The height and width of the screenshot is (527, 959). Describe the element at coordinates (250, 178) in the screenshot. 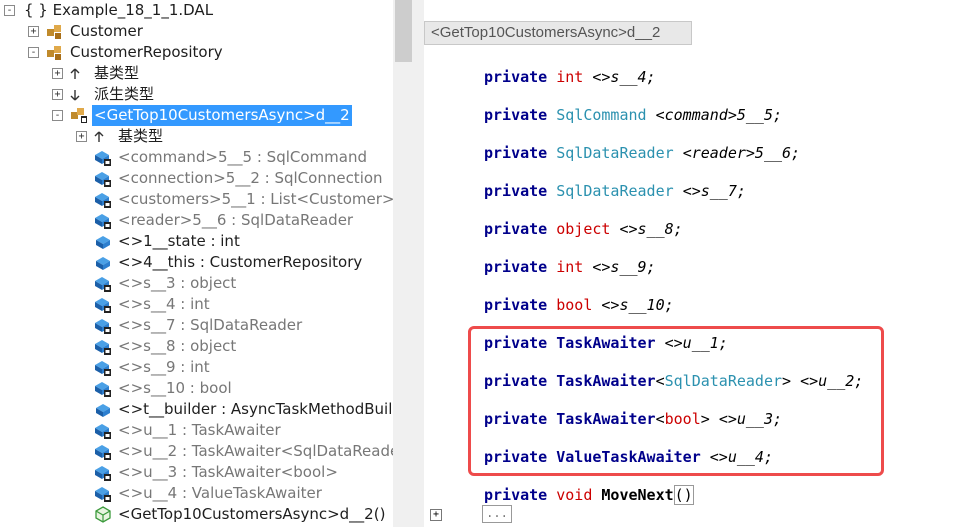

I see `tree-item-label: <connection>5__2 : SqlConnection` at that location.